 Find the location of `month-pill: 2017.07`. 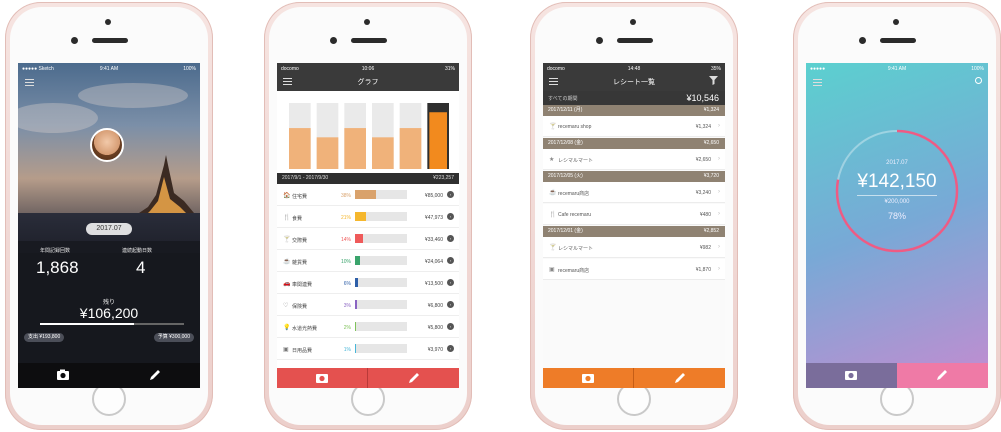

month-pill: 2017.07 is located at coordinates (109, 229).